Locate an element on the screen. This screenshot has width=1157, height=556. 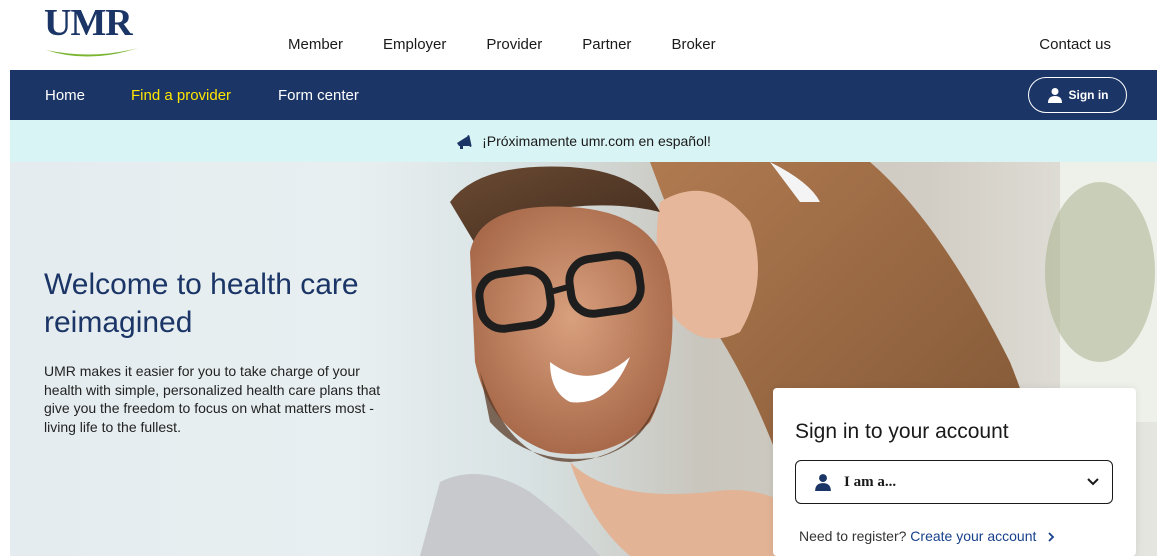
sign-in-button: Sign in is located at coordinates (1077, 95).